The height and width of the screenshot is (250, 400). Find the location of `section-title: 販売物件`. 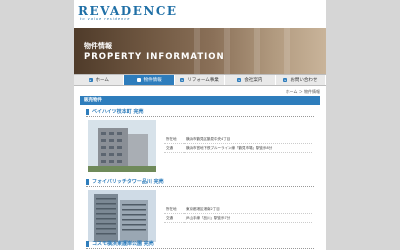

section-title: 販売物件 is located at coordinates (200, 100).